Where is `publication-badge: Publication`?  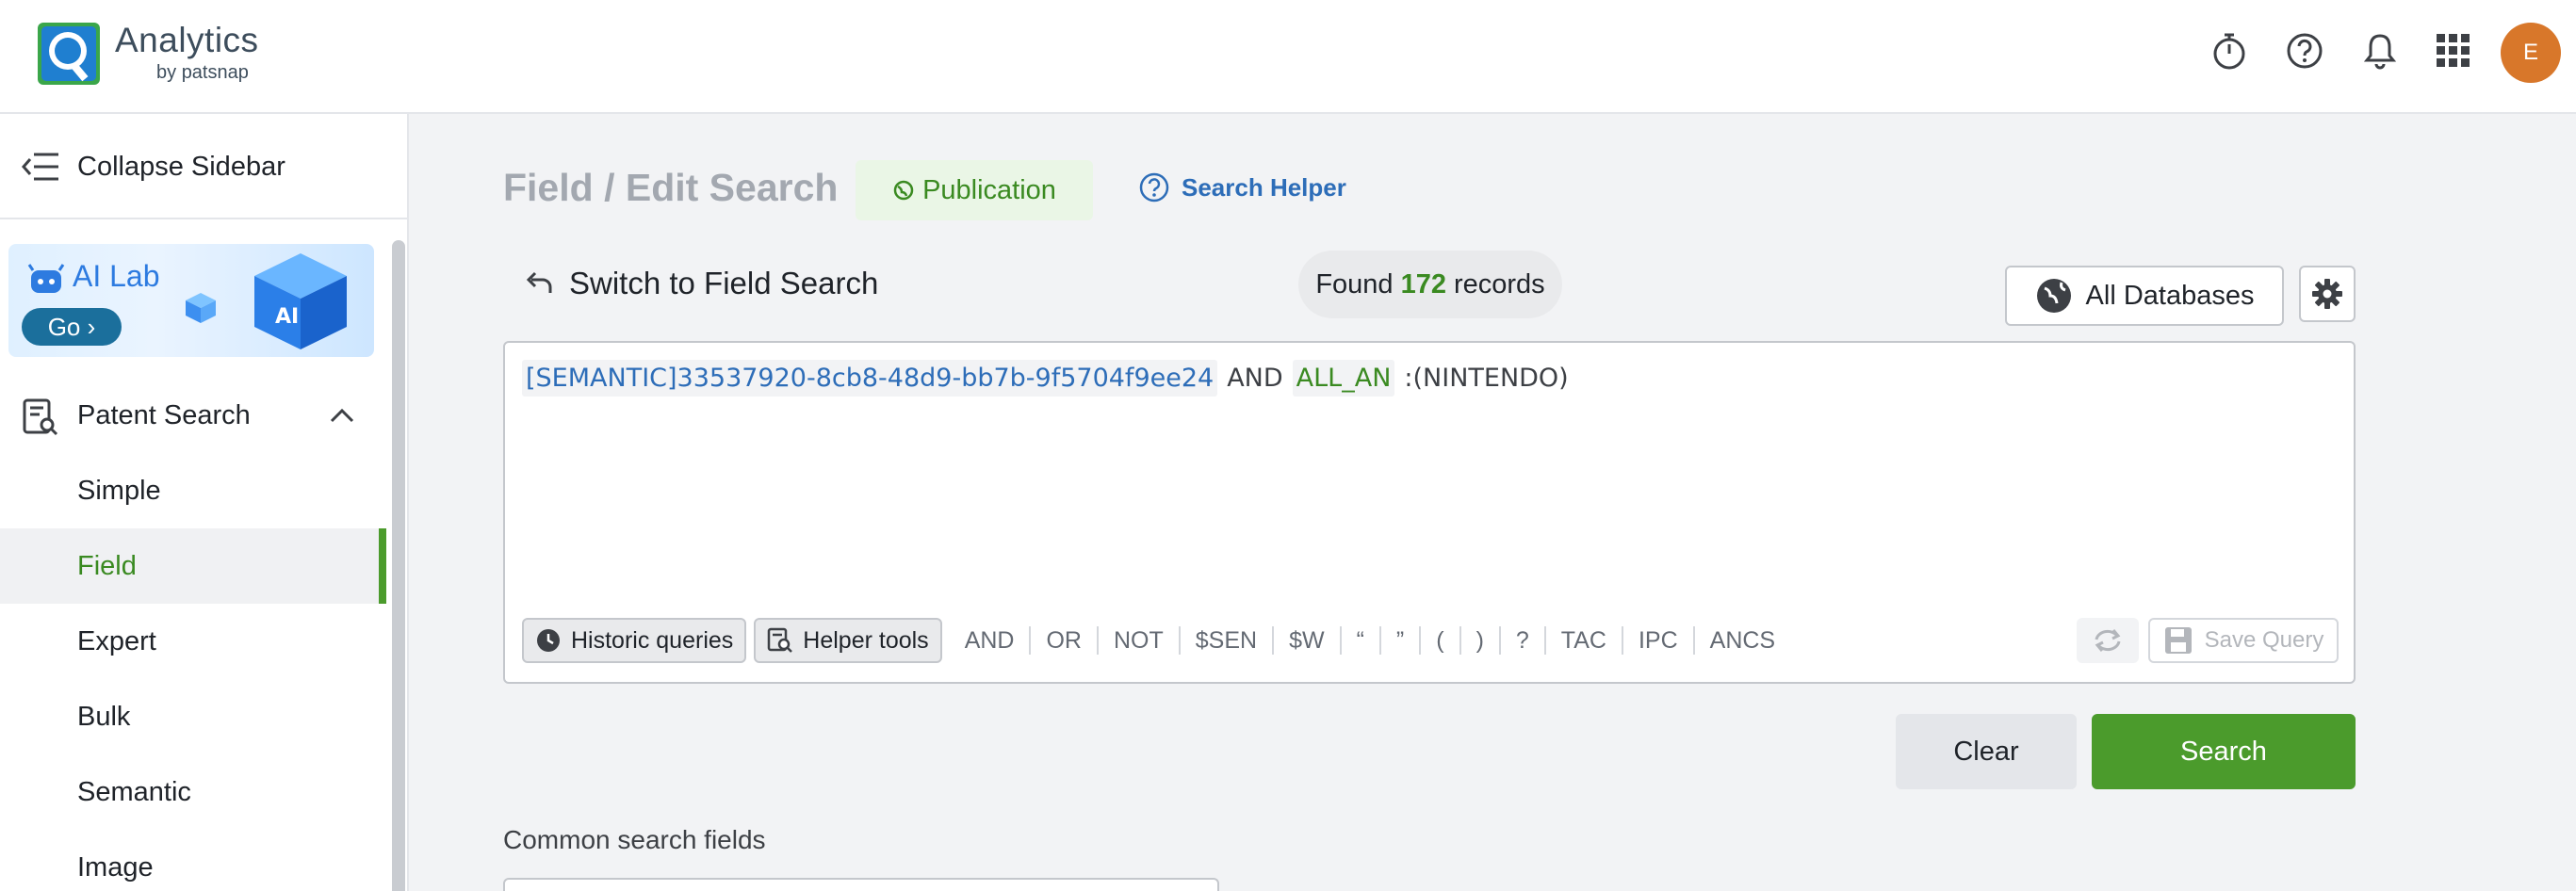
publication-badge: Publication is located at coordinates (974, 190).